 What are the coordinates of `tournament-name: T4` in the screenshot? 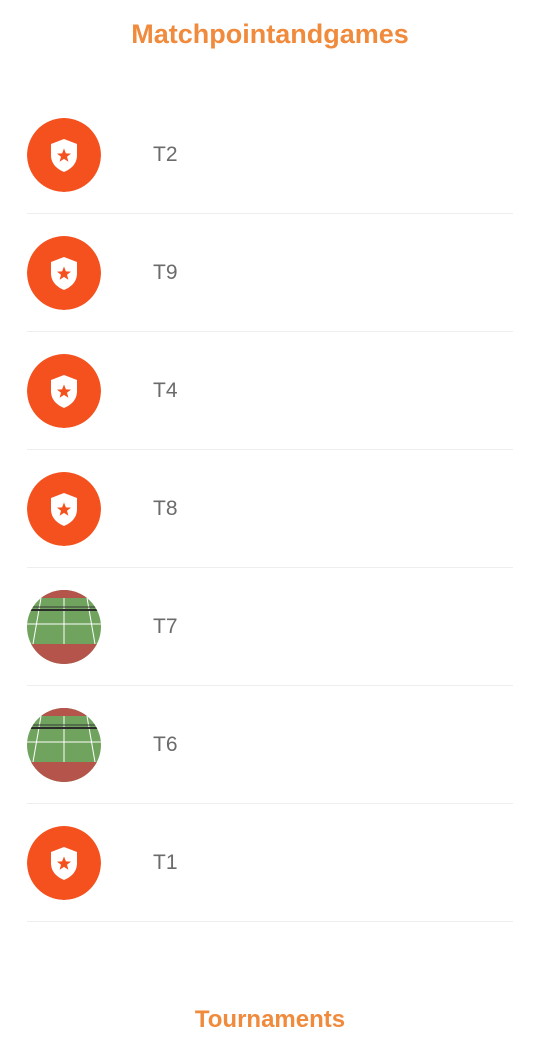 It's located at (165, 390).